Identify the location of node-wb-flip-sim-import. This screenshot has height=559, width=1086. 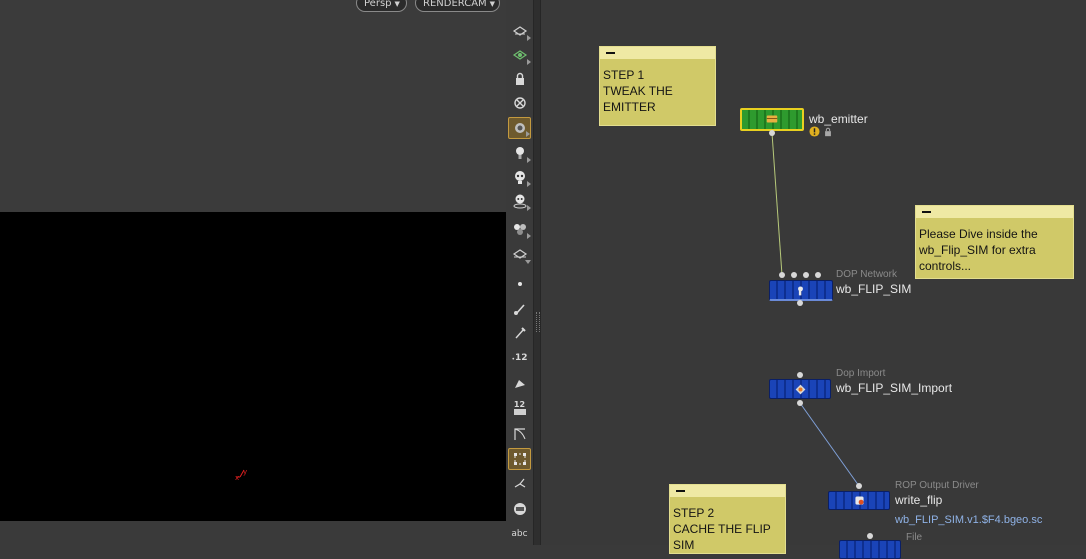
(800, 389).